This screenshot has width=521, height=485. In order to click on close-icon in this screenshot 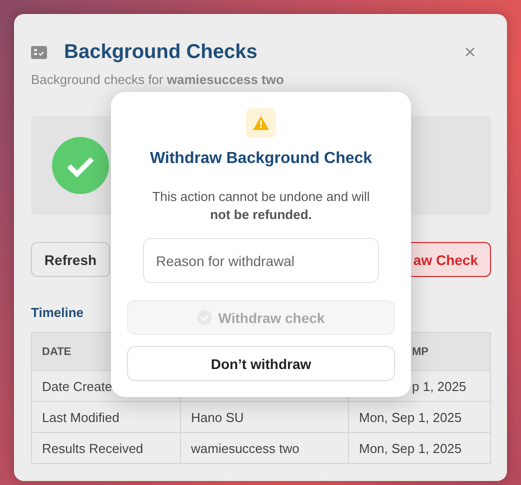, I will do `click(470, 52)`.